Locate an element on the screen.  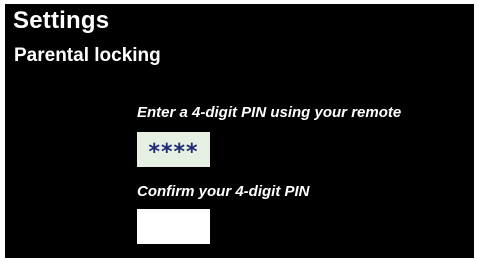
section-title: Parental locking is located at coordinates (87, 55).